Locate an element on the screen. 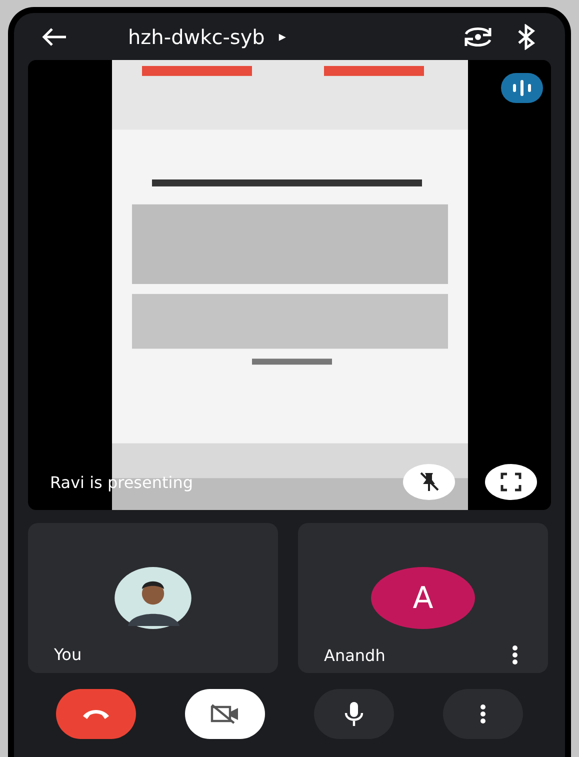  hang-up-icon is located at coordinates (96, 714).